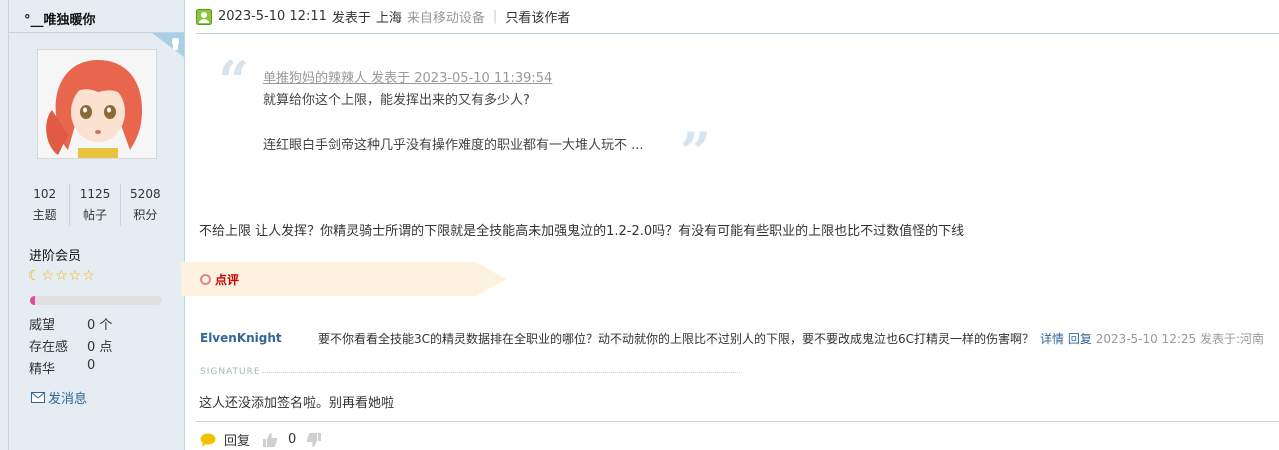 The image size is (1279, 450). What do you see at coordinates (68, 399) in the screenshot?
I see `send-message-label: 发消息` at bounding box center [68, 399].